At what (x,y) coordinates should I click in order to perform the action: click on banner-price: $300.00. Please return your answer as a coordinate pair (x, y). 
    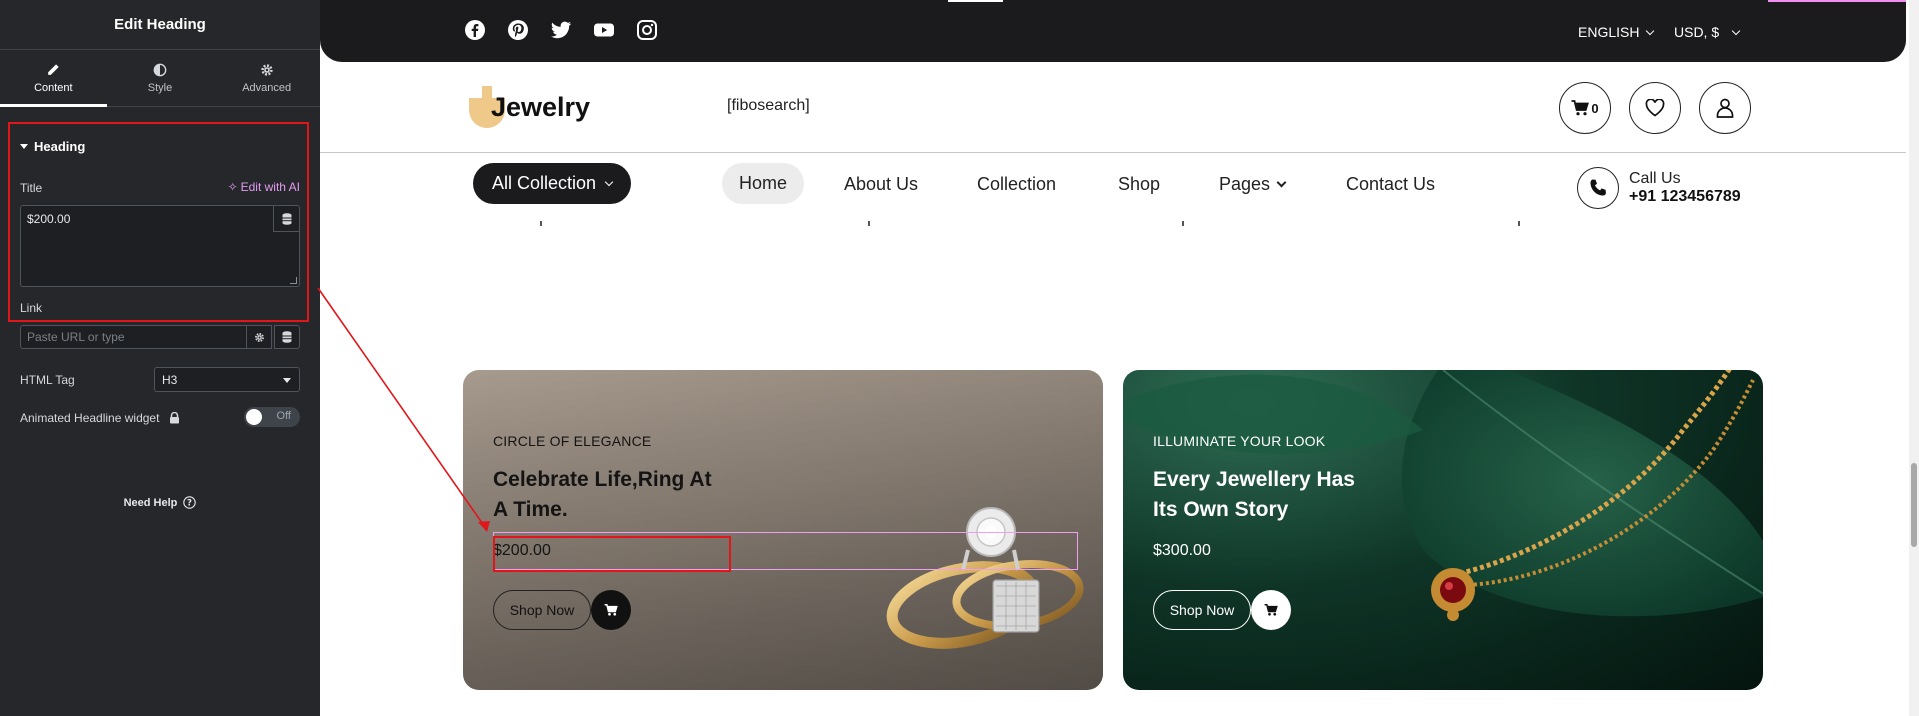
    Looking at the image, I should click on (1182, 551).